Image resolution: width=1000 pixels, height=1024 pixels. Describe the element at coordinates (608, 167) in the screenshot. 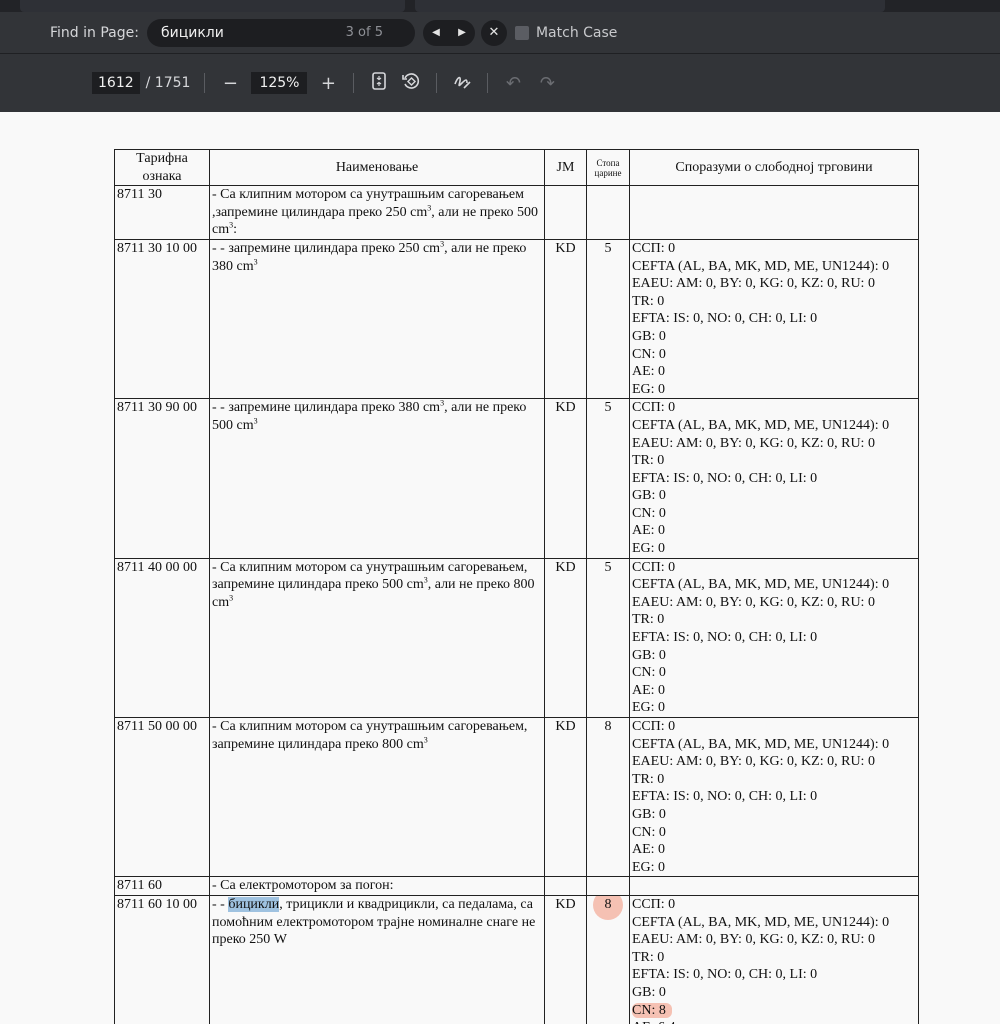

I see `header-rate: Стопа царине` at that location.